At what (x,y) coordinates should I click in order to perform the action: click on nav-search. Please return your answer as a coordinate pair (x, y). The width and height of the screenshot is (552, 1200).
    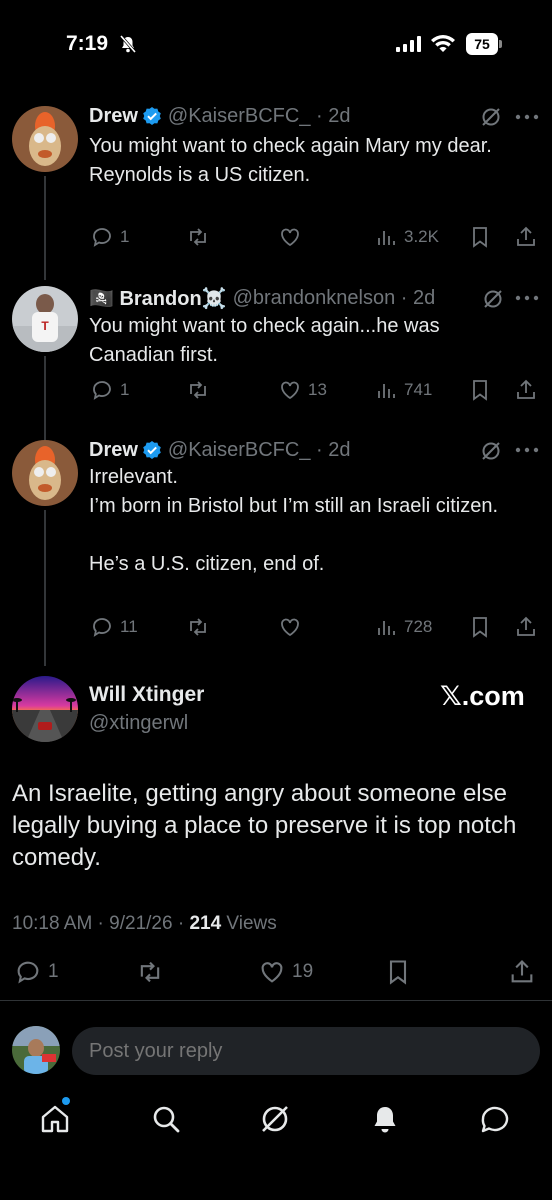
    Looking at the image, I should click on (166, 1119).